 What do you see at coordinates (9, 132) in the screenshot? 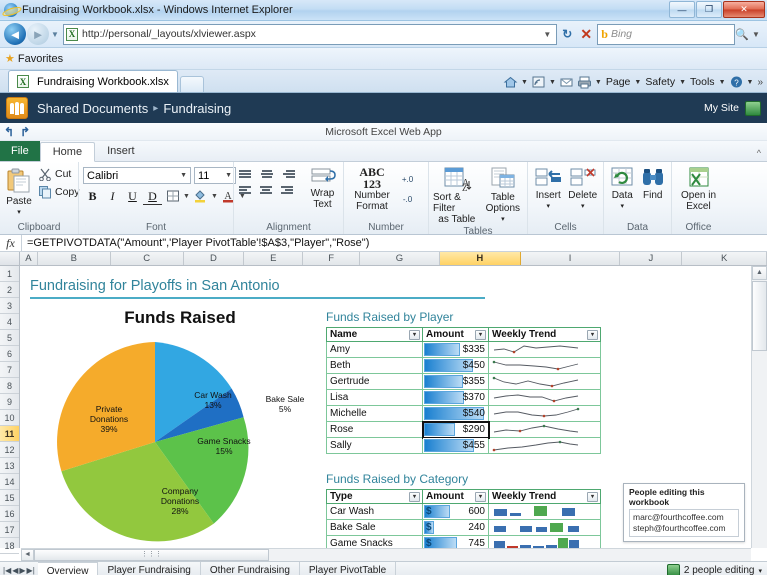
I see `undo-button: ↰` at bounding box center [9, 132].